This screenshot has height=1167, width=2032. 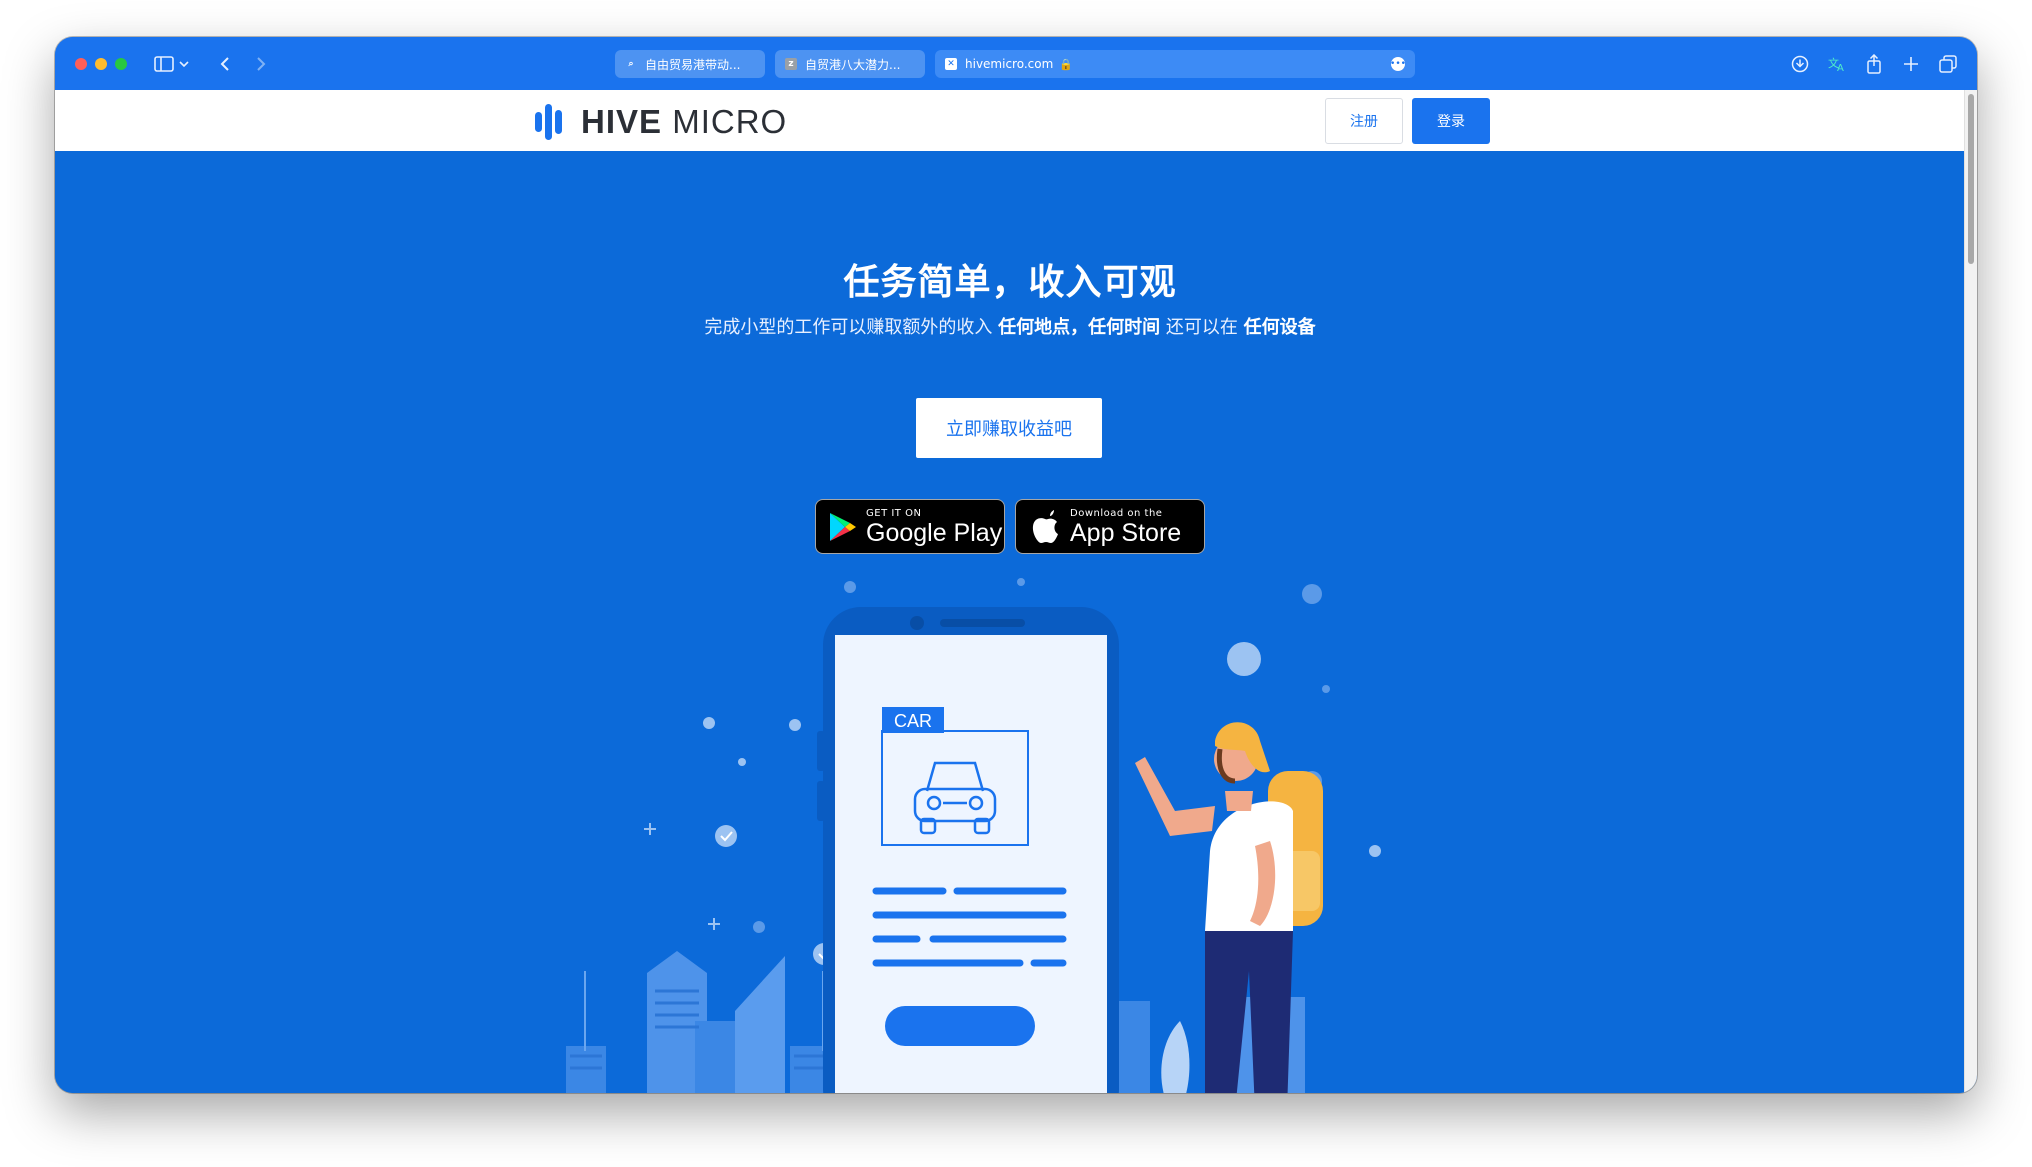 I want to click on address-text: hivemicro.com, so click(x=1009, y=64).